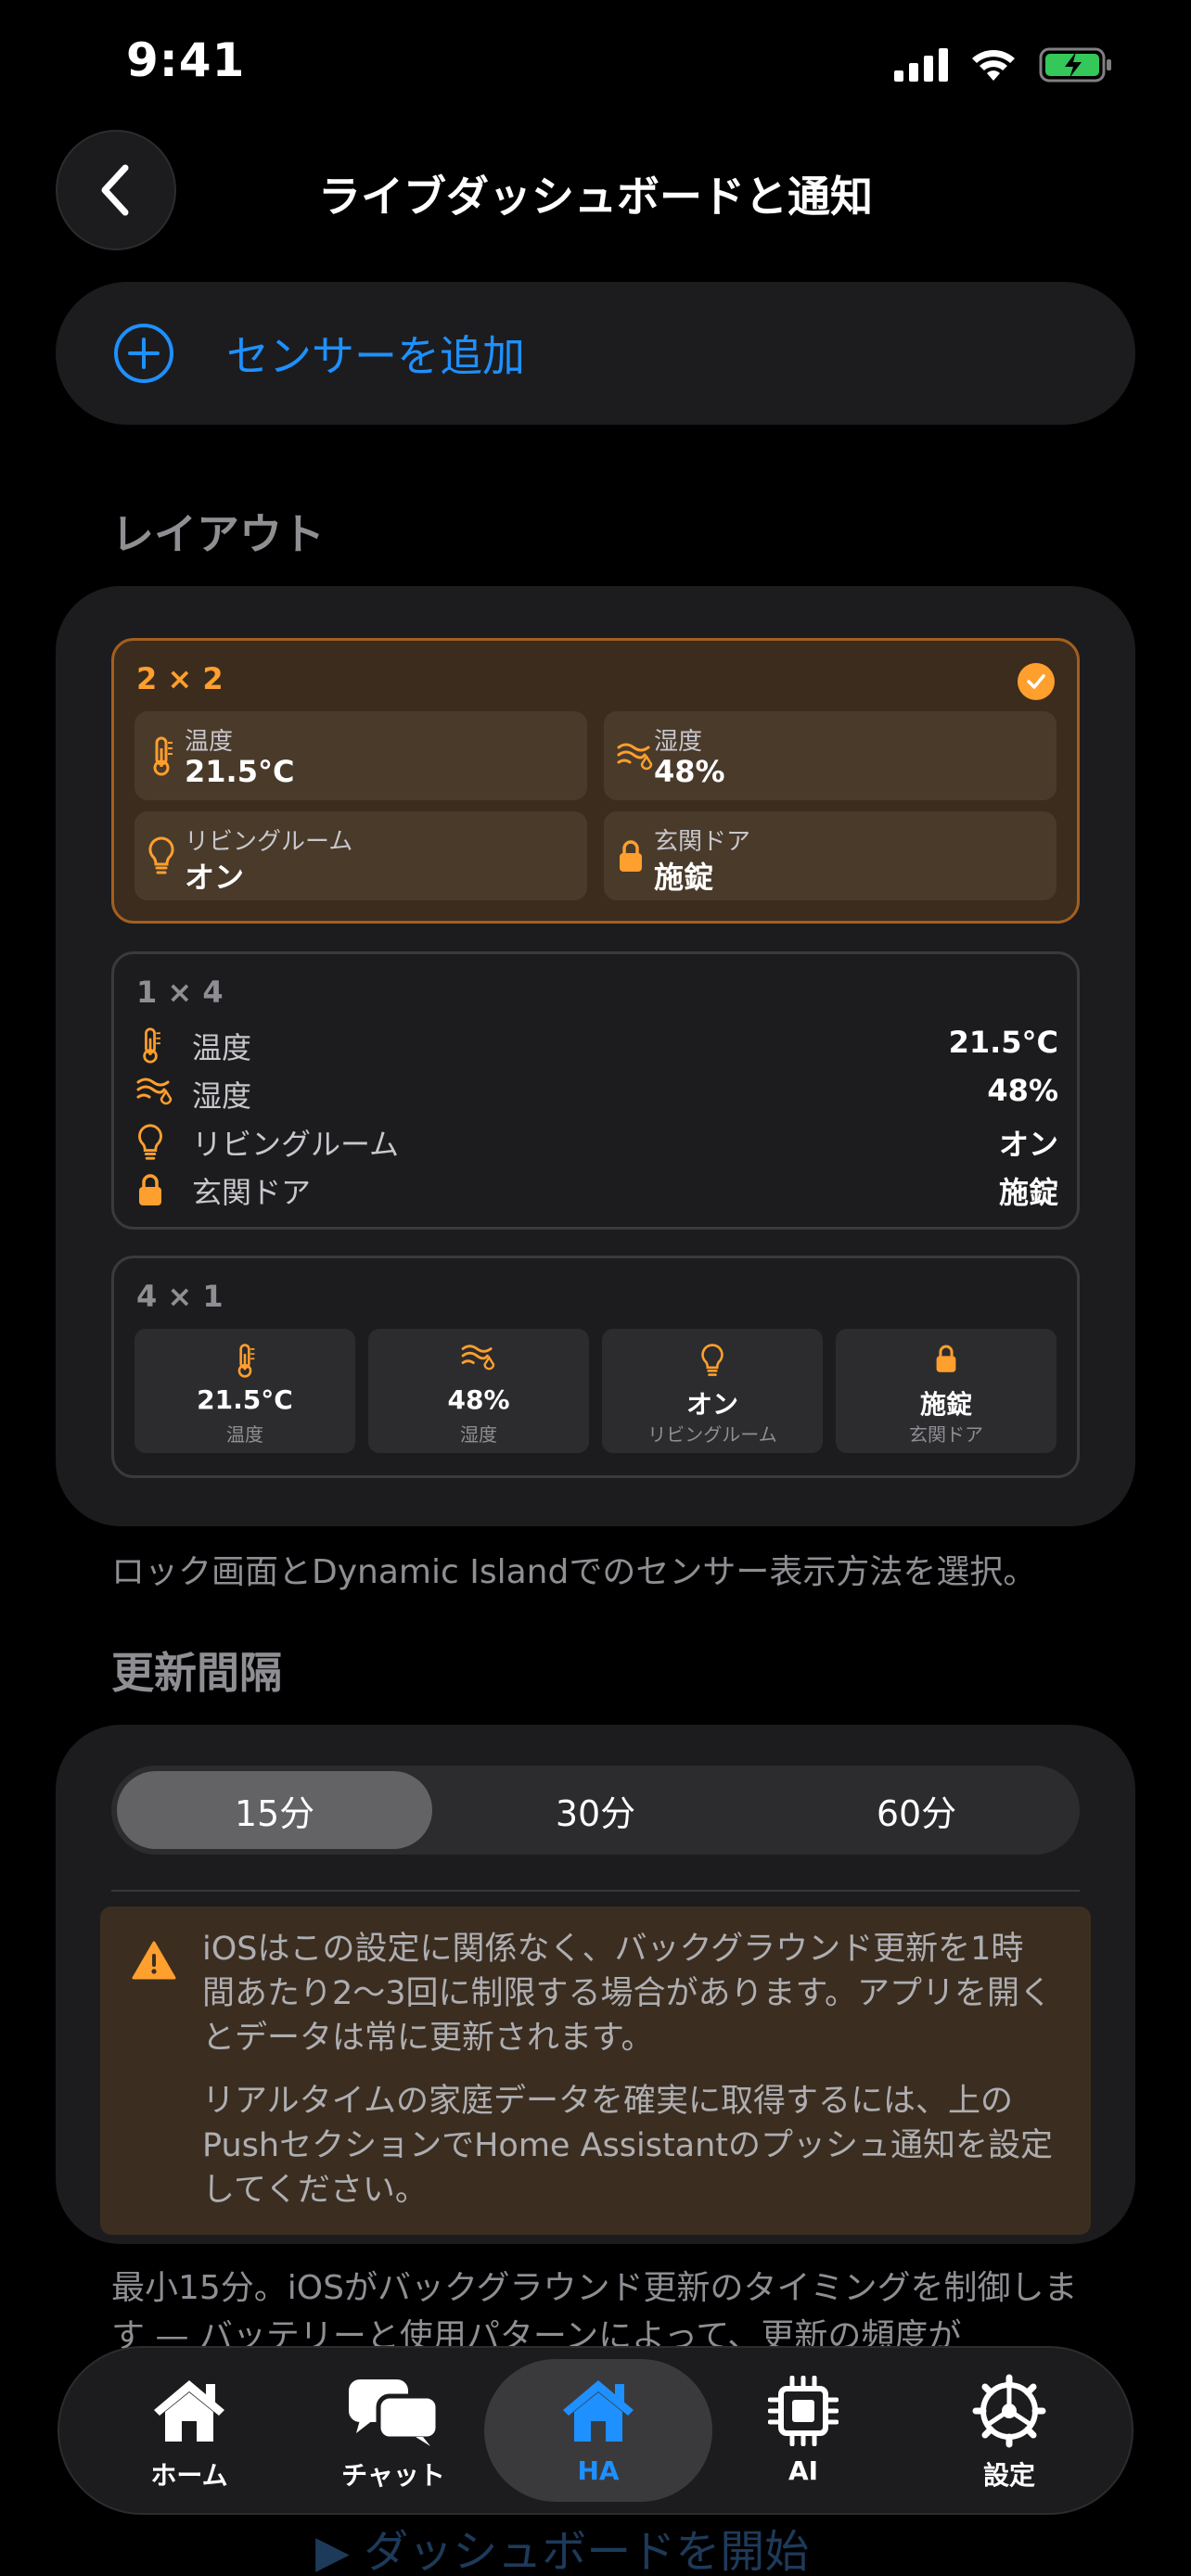  I want to click on tab-ha: HA, so click(598, 2431).